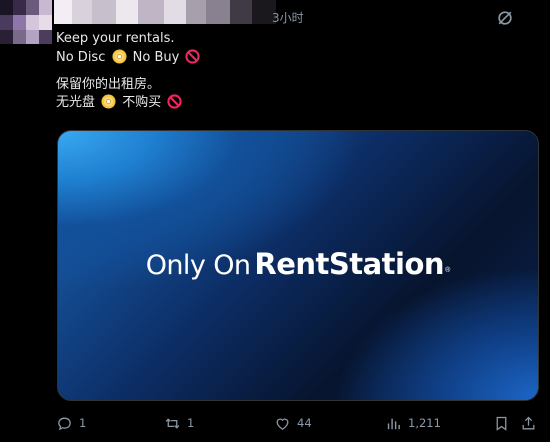 The image size is (550, 442). I want to click on bookmark-icon, so click(501, 423).